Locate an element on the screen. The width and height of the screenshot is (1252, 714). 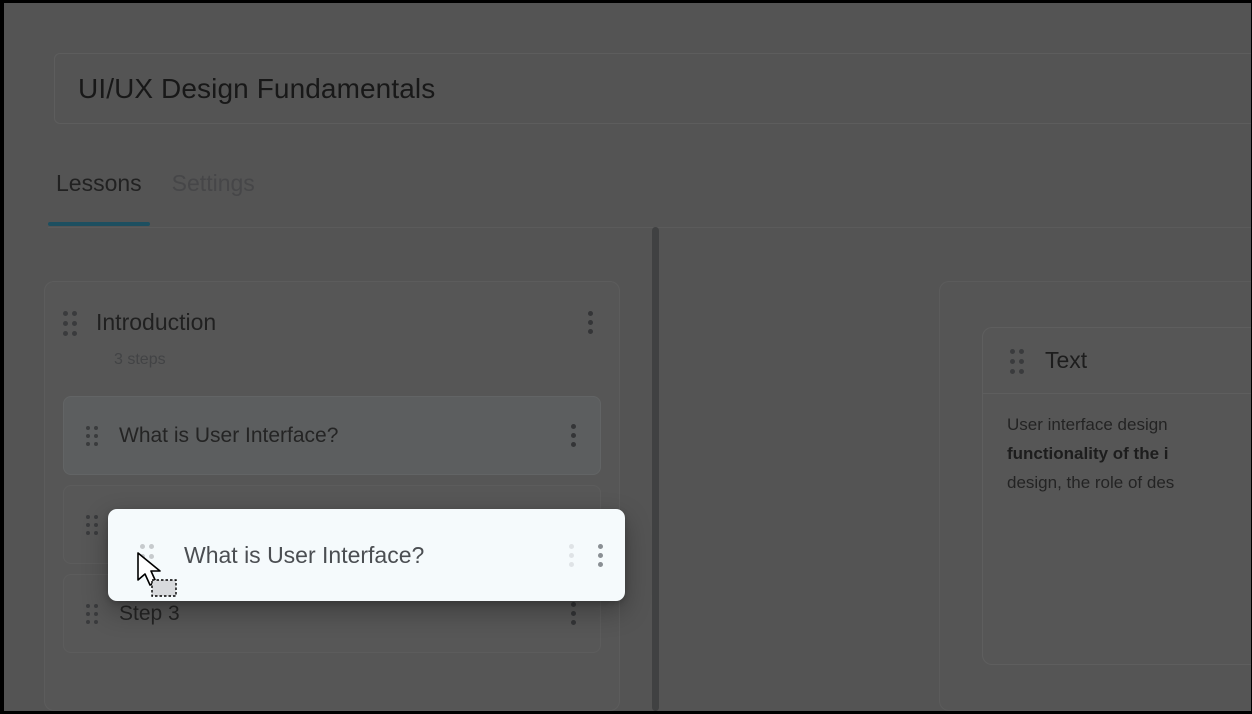
step-label: What is User Interface? is located at coordinates (229, 435).